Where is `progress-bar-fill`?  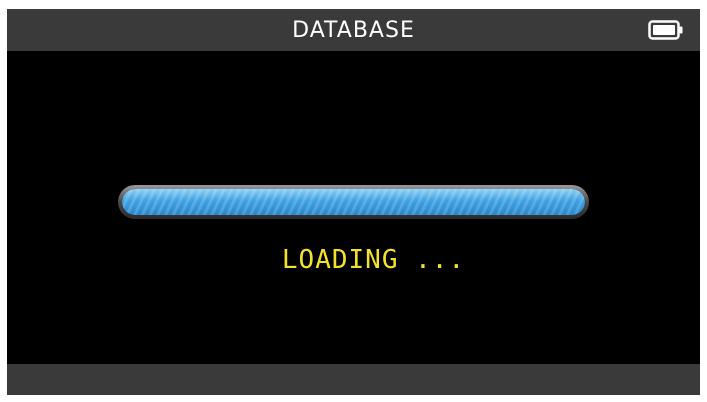
progress-bar-fill is located at coordinates (353, 202).